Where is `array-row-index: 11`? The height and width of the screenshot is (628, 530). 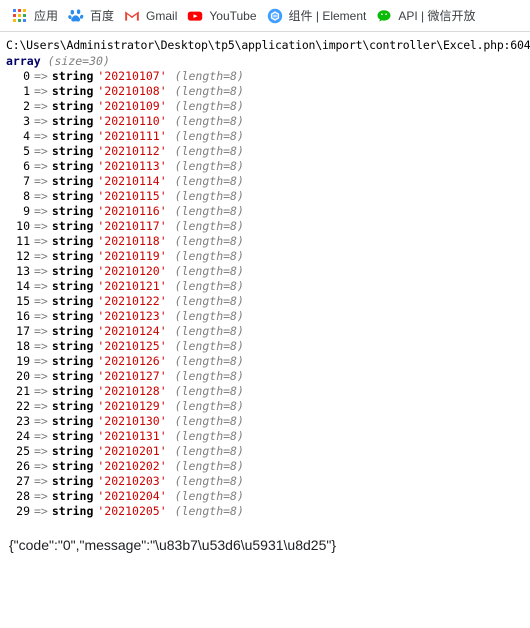
array-row-index: 11 is located at coordinates (23, 241).